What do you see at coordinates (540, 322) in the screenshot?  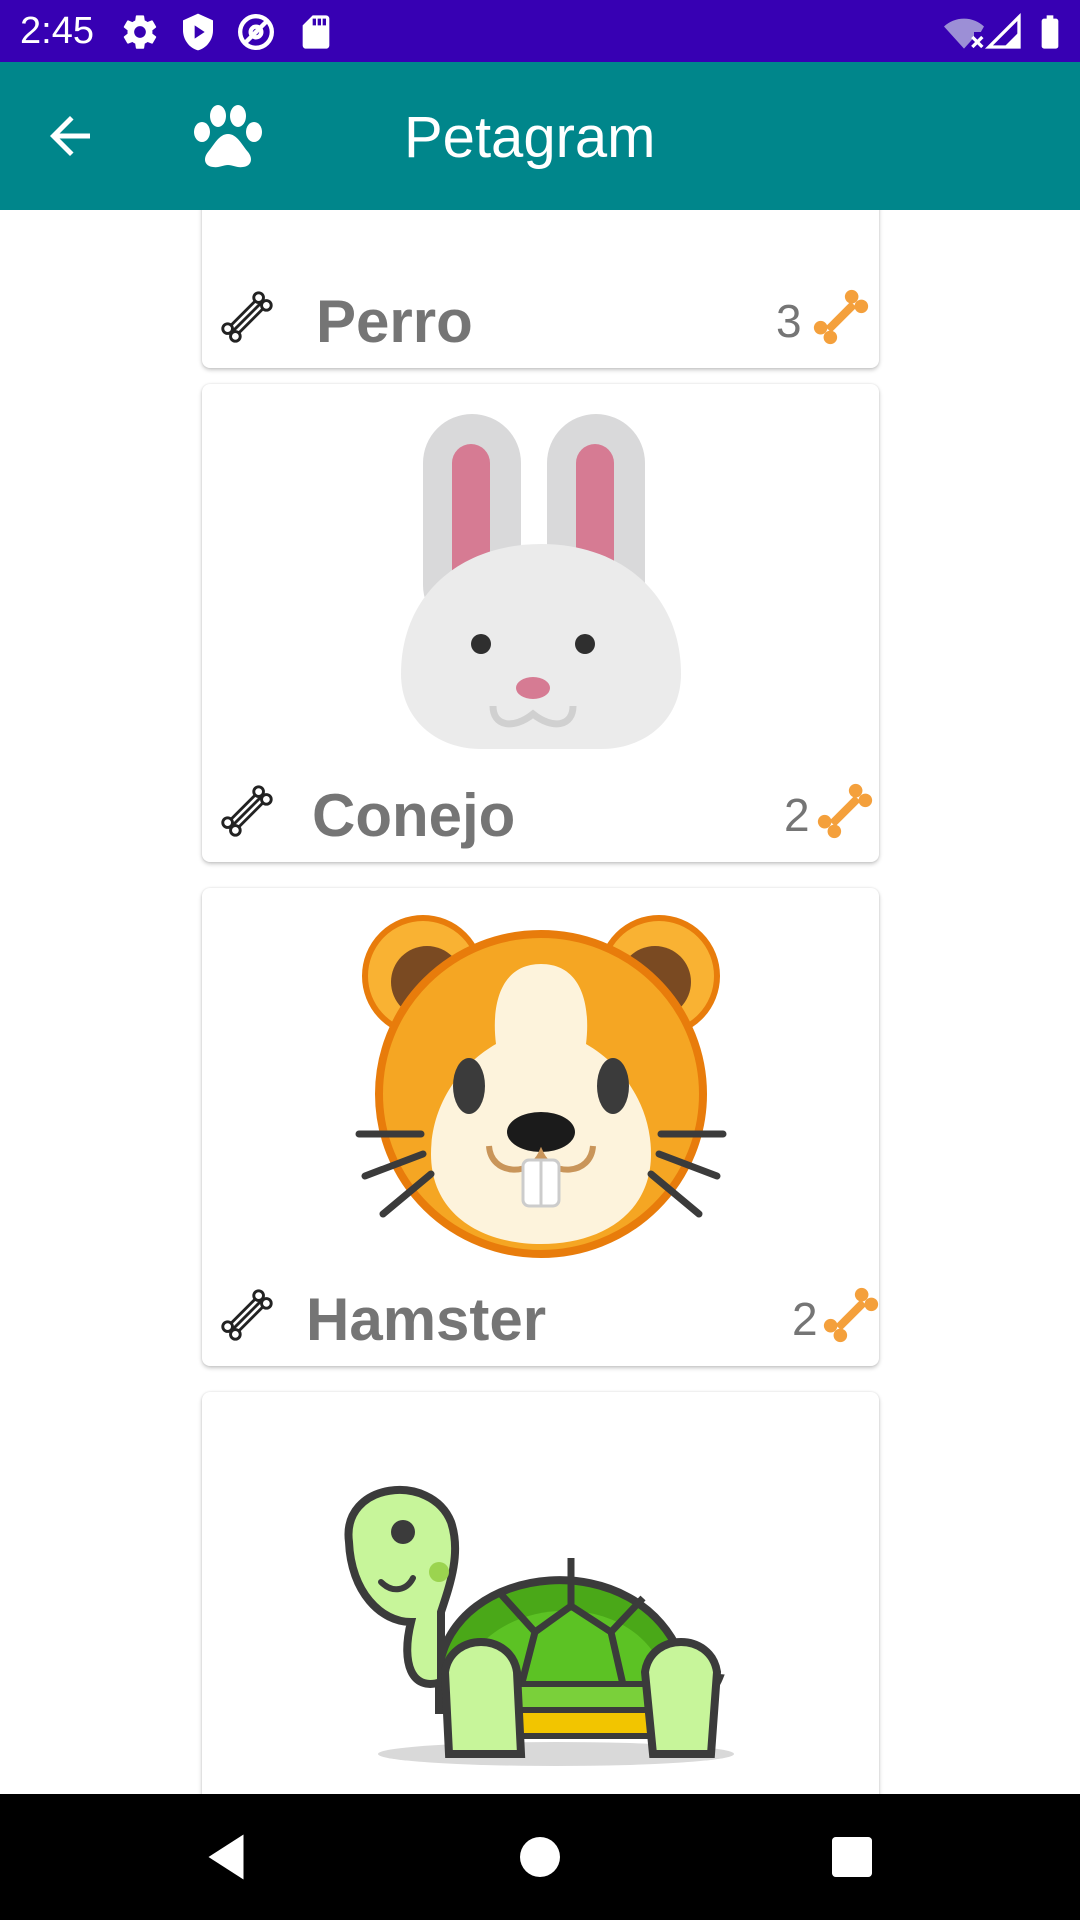 I see `card-footer: Perro 3` at bounding box center [540, 322].